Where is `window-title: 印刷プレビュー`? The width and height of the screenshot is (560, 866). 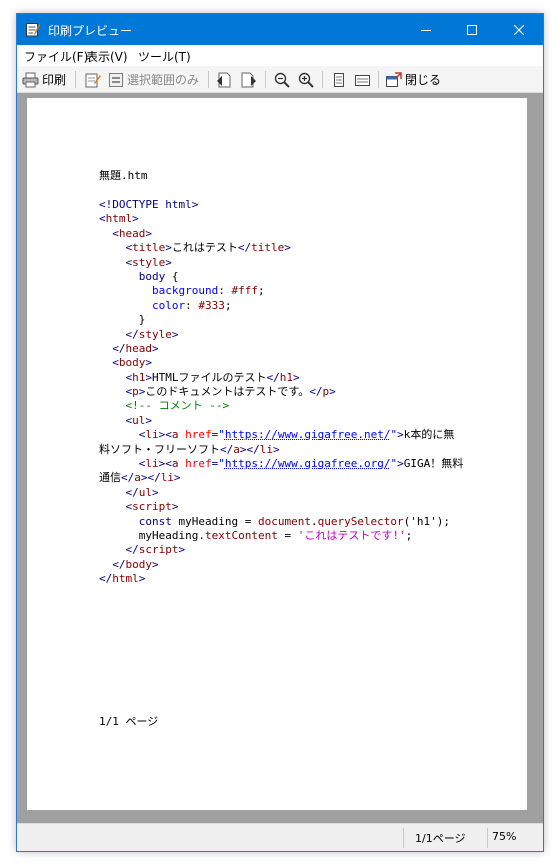
window-title: 印刷プレビュー is located at coordinates (90, 31).